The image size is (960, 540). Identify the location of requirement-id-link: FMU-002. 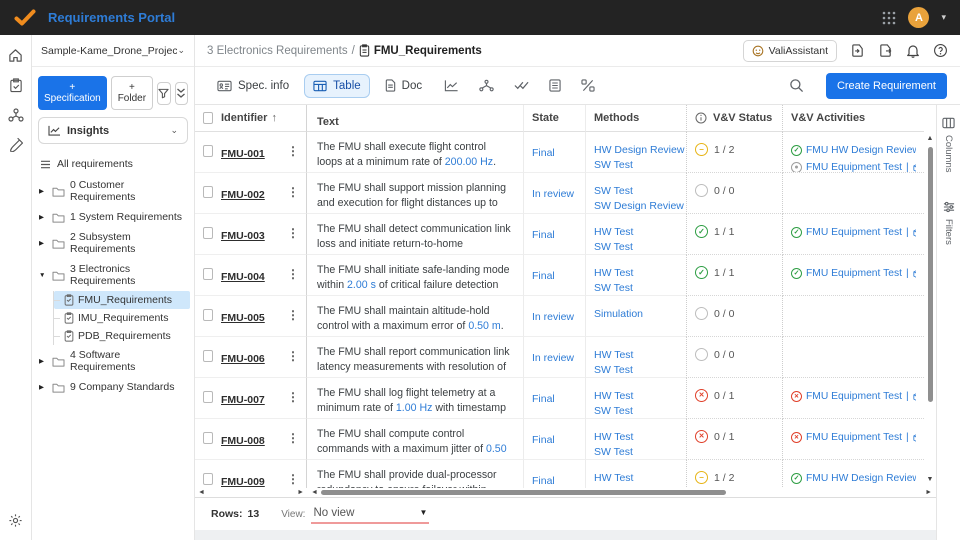
(243, 195).